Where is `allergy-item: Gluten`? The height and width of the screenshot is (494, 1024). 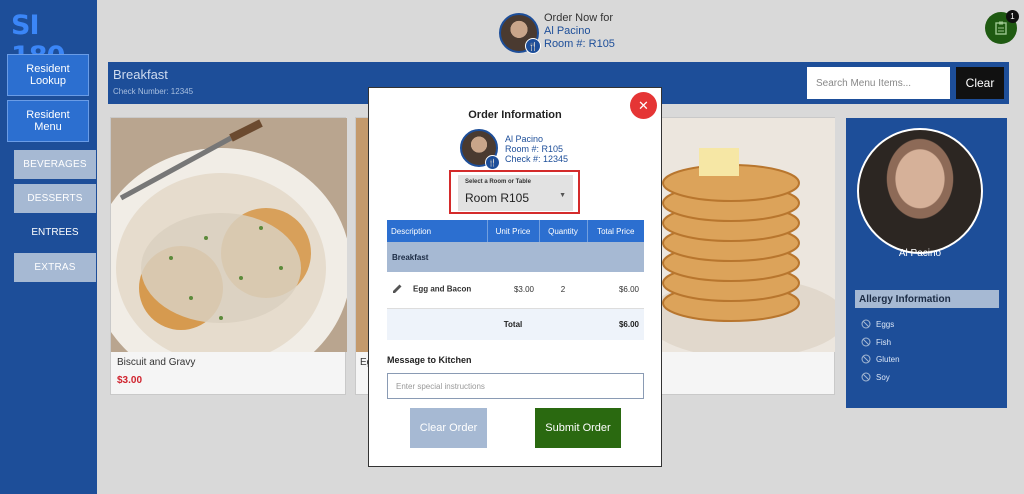
allergy-item: Gluten is located at coordinates (880, 359).